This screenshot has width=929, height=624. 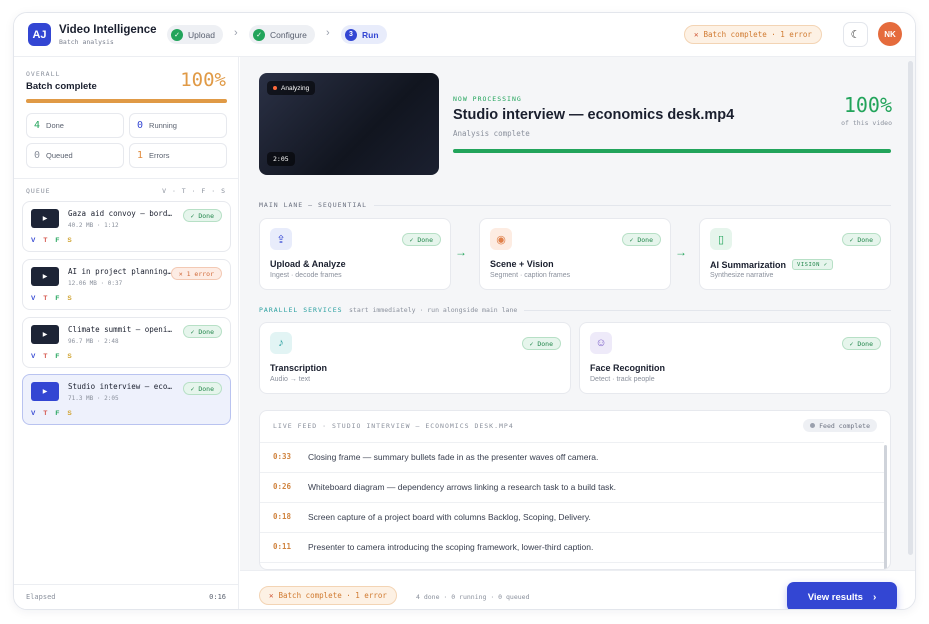 What do you see at coordinates (122, 213) in the screenshot?
I see `queue-item-name: Gaza aid convoy — border crossing.mp4` at bounding box center [122, 213].